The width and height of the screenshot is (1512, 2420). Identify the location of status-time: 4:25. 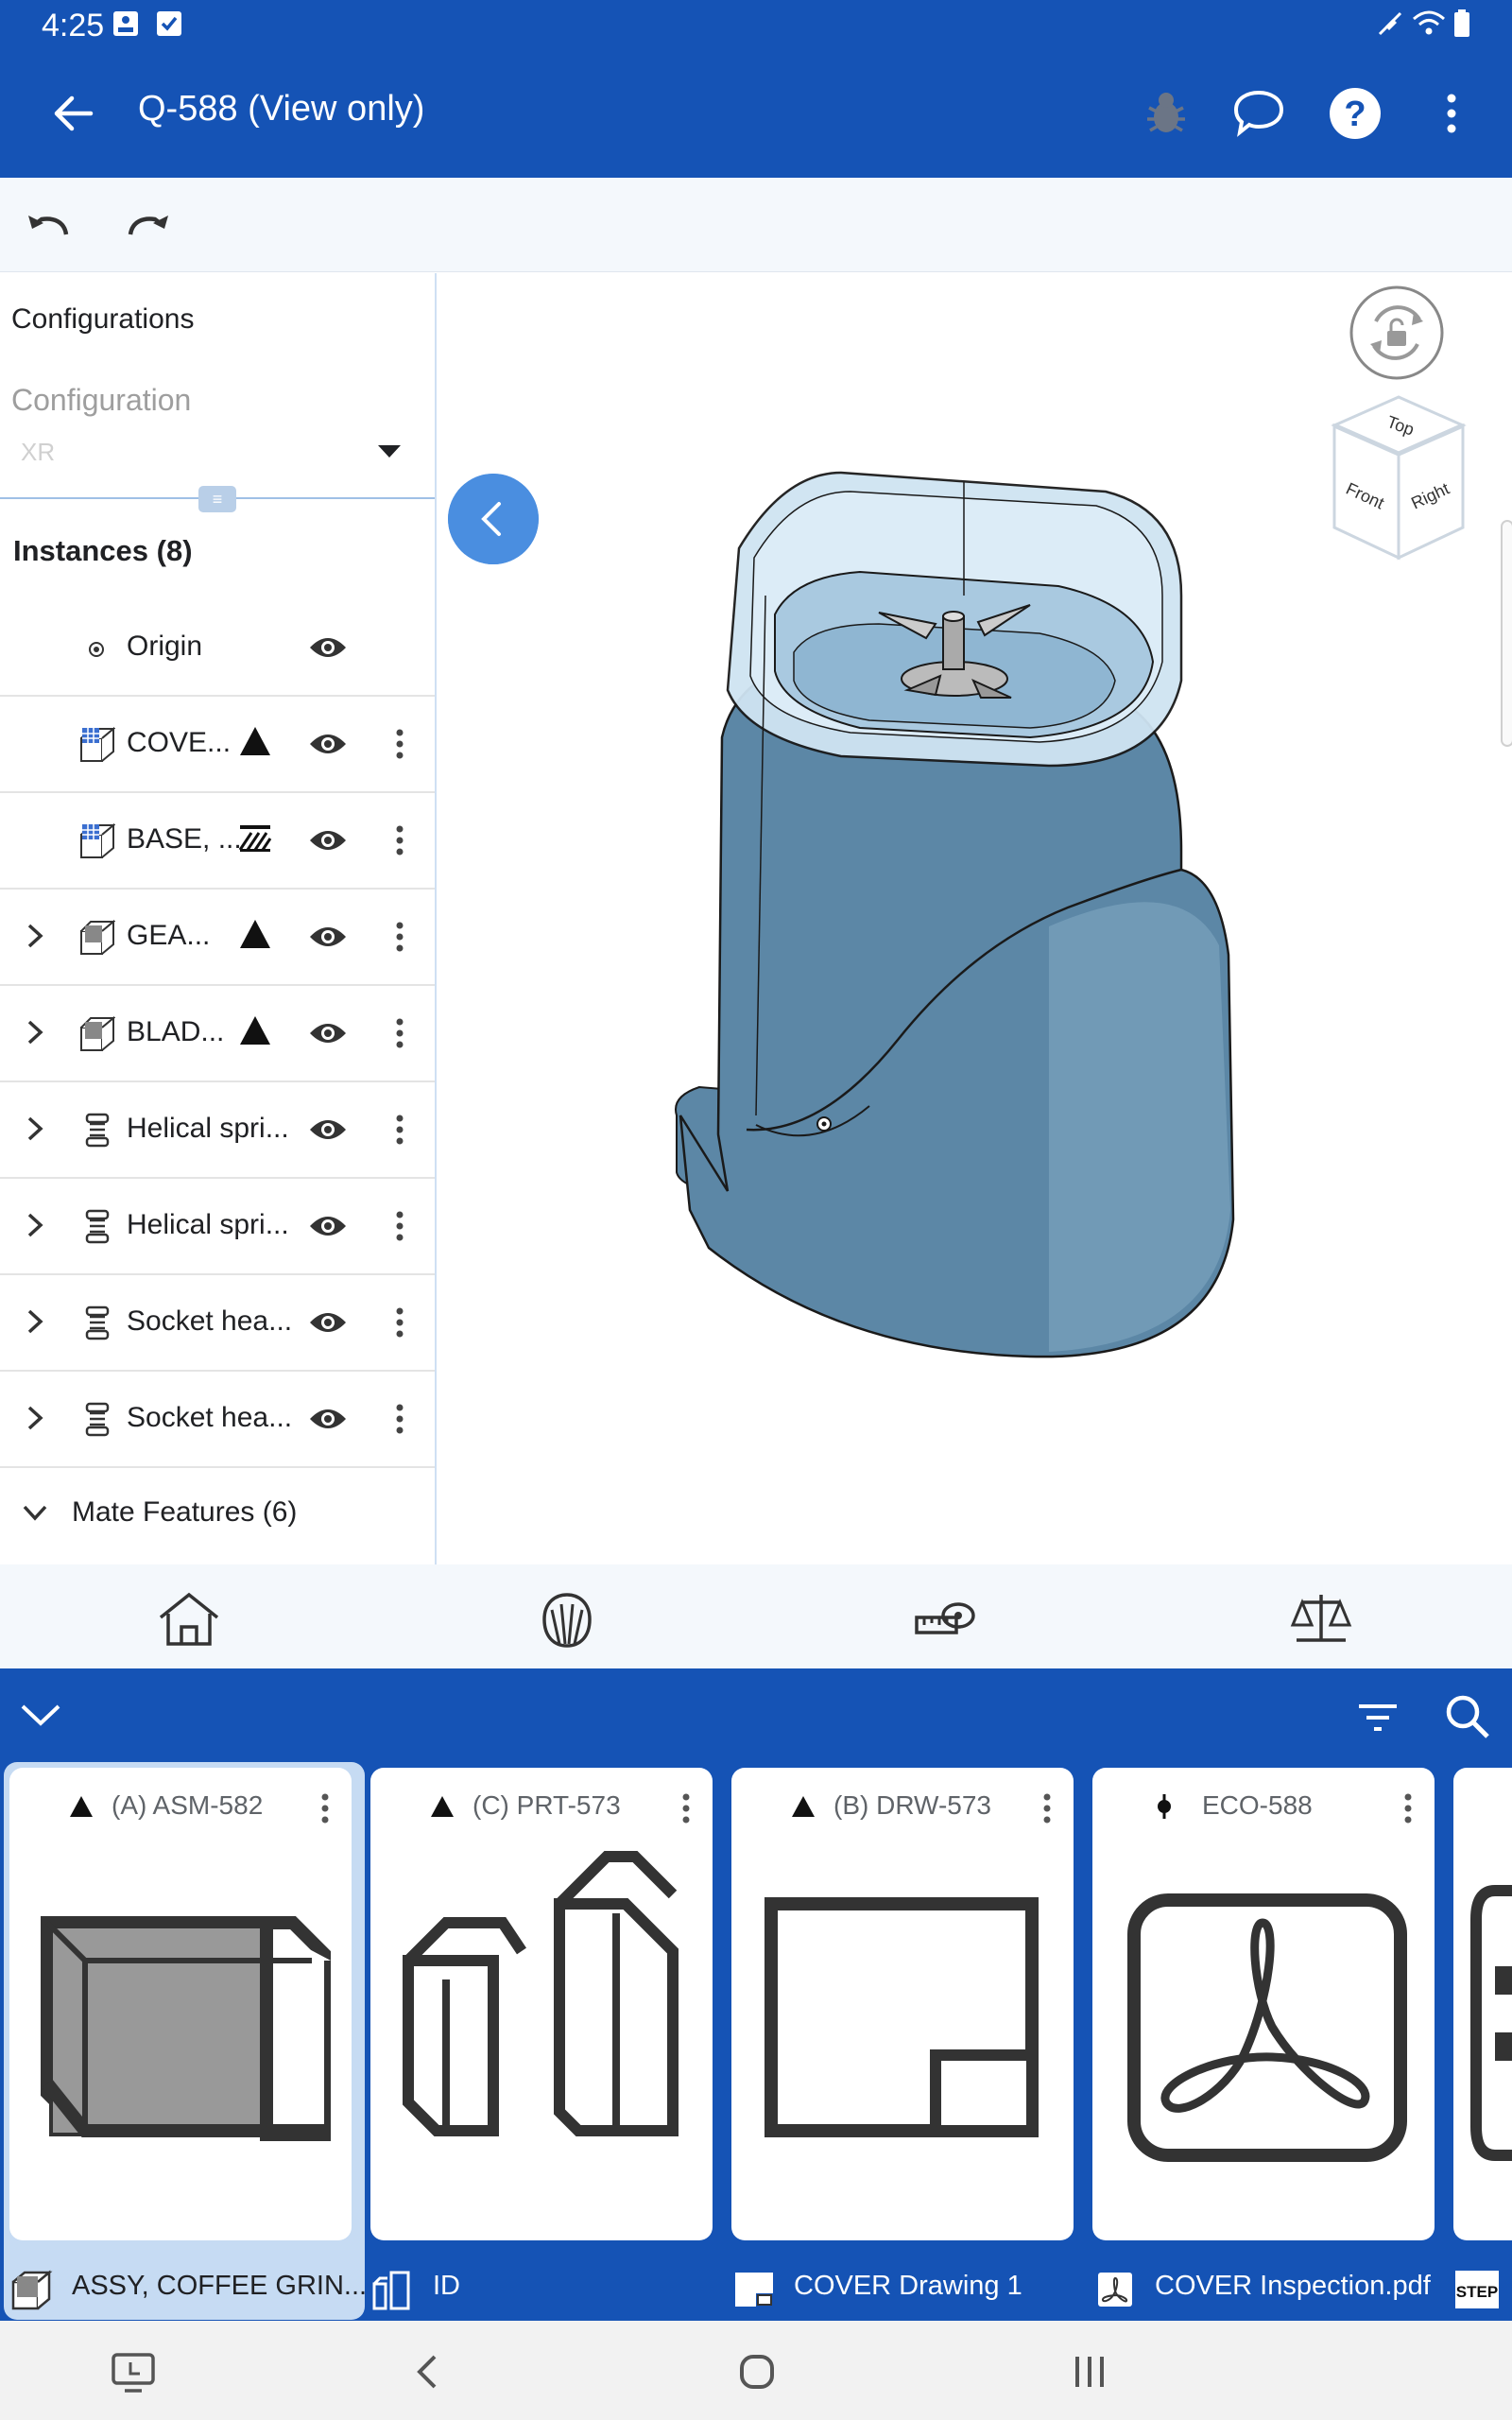
(73, 26).